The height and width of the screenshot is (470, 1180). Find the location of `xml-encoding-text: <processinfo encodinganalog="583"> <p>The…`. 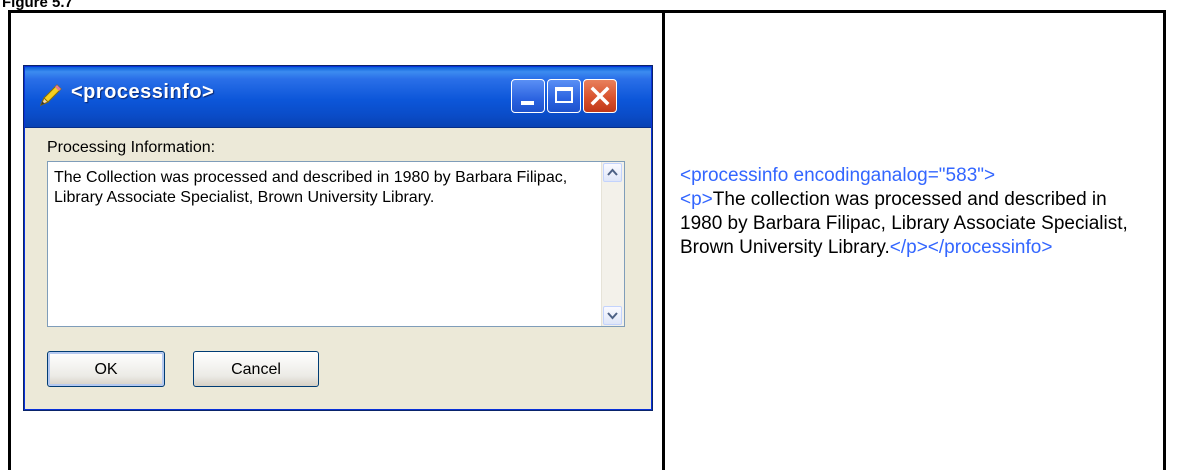

xml-encoding-text: <processinfo encodinganalog="583"> <p>The… is located at coordinates (915, 212).